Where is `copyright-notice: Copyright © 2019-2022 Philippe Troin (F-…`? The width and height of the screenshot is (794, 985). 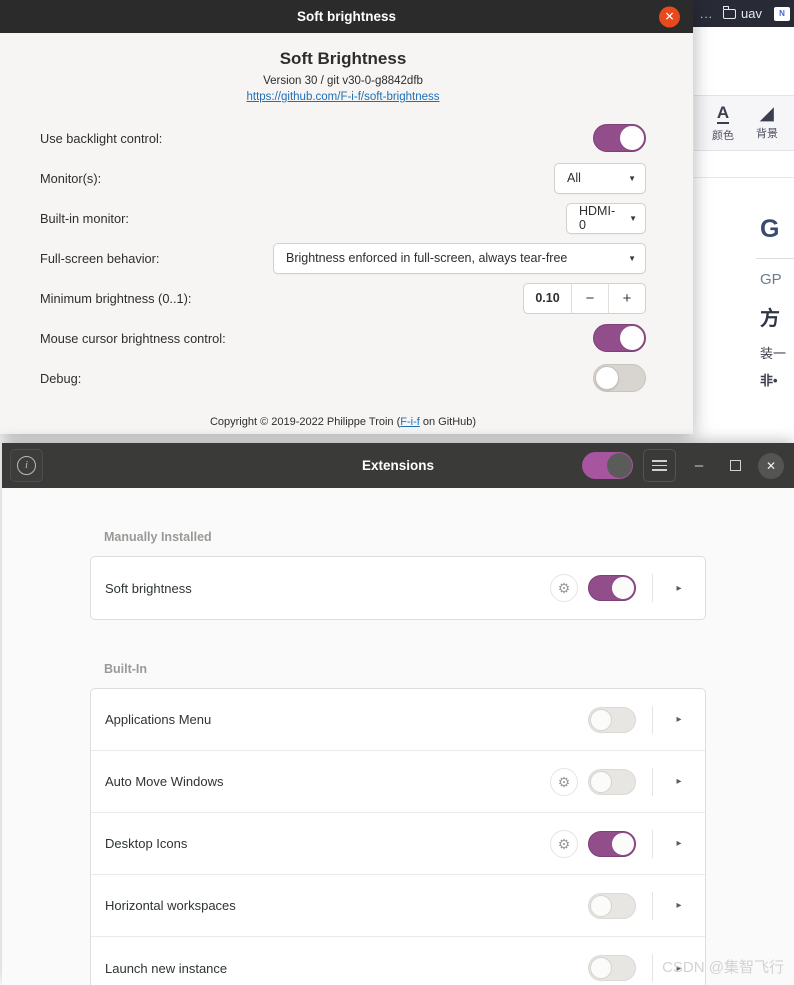
copyright-notice: Copyright © 2019-2022 Philippe Troin (F-… is located at coordinates (343, 422).